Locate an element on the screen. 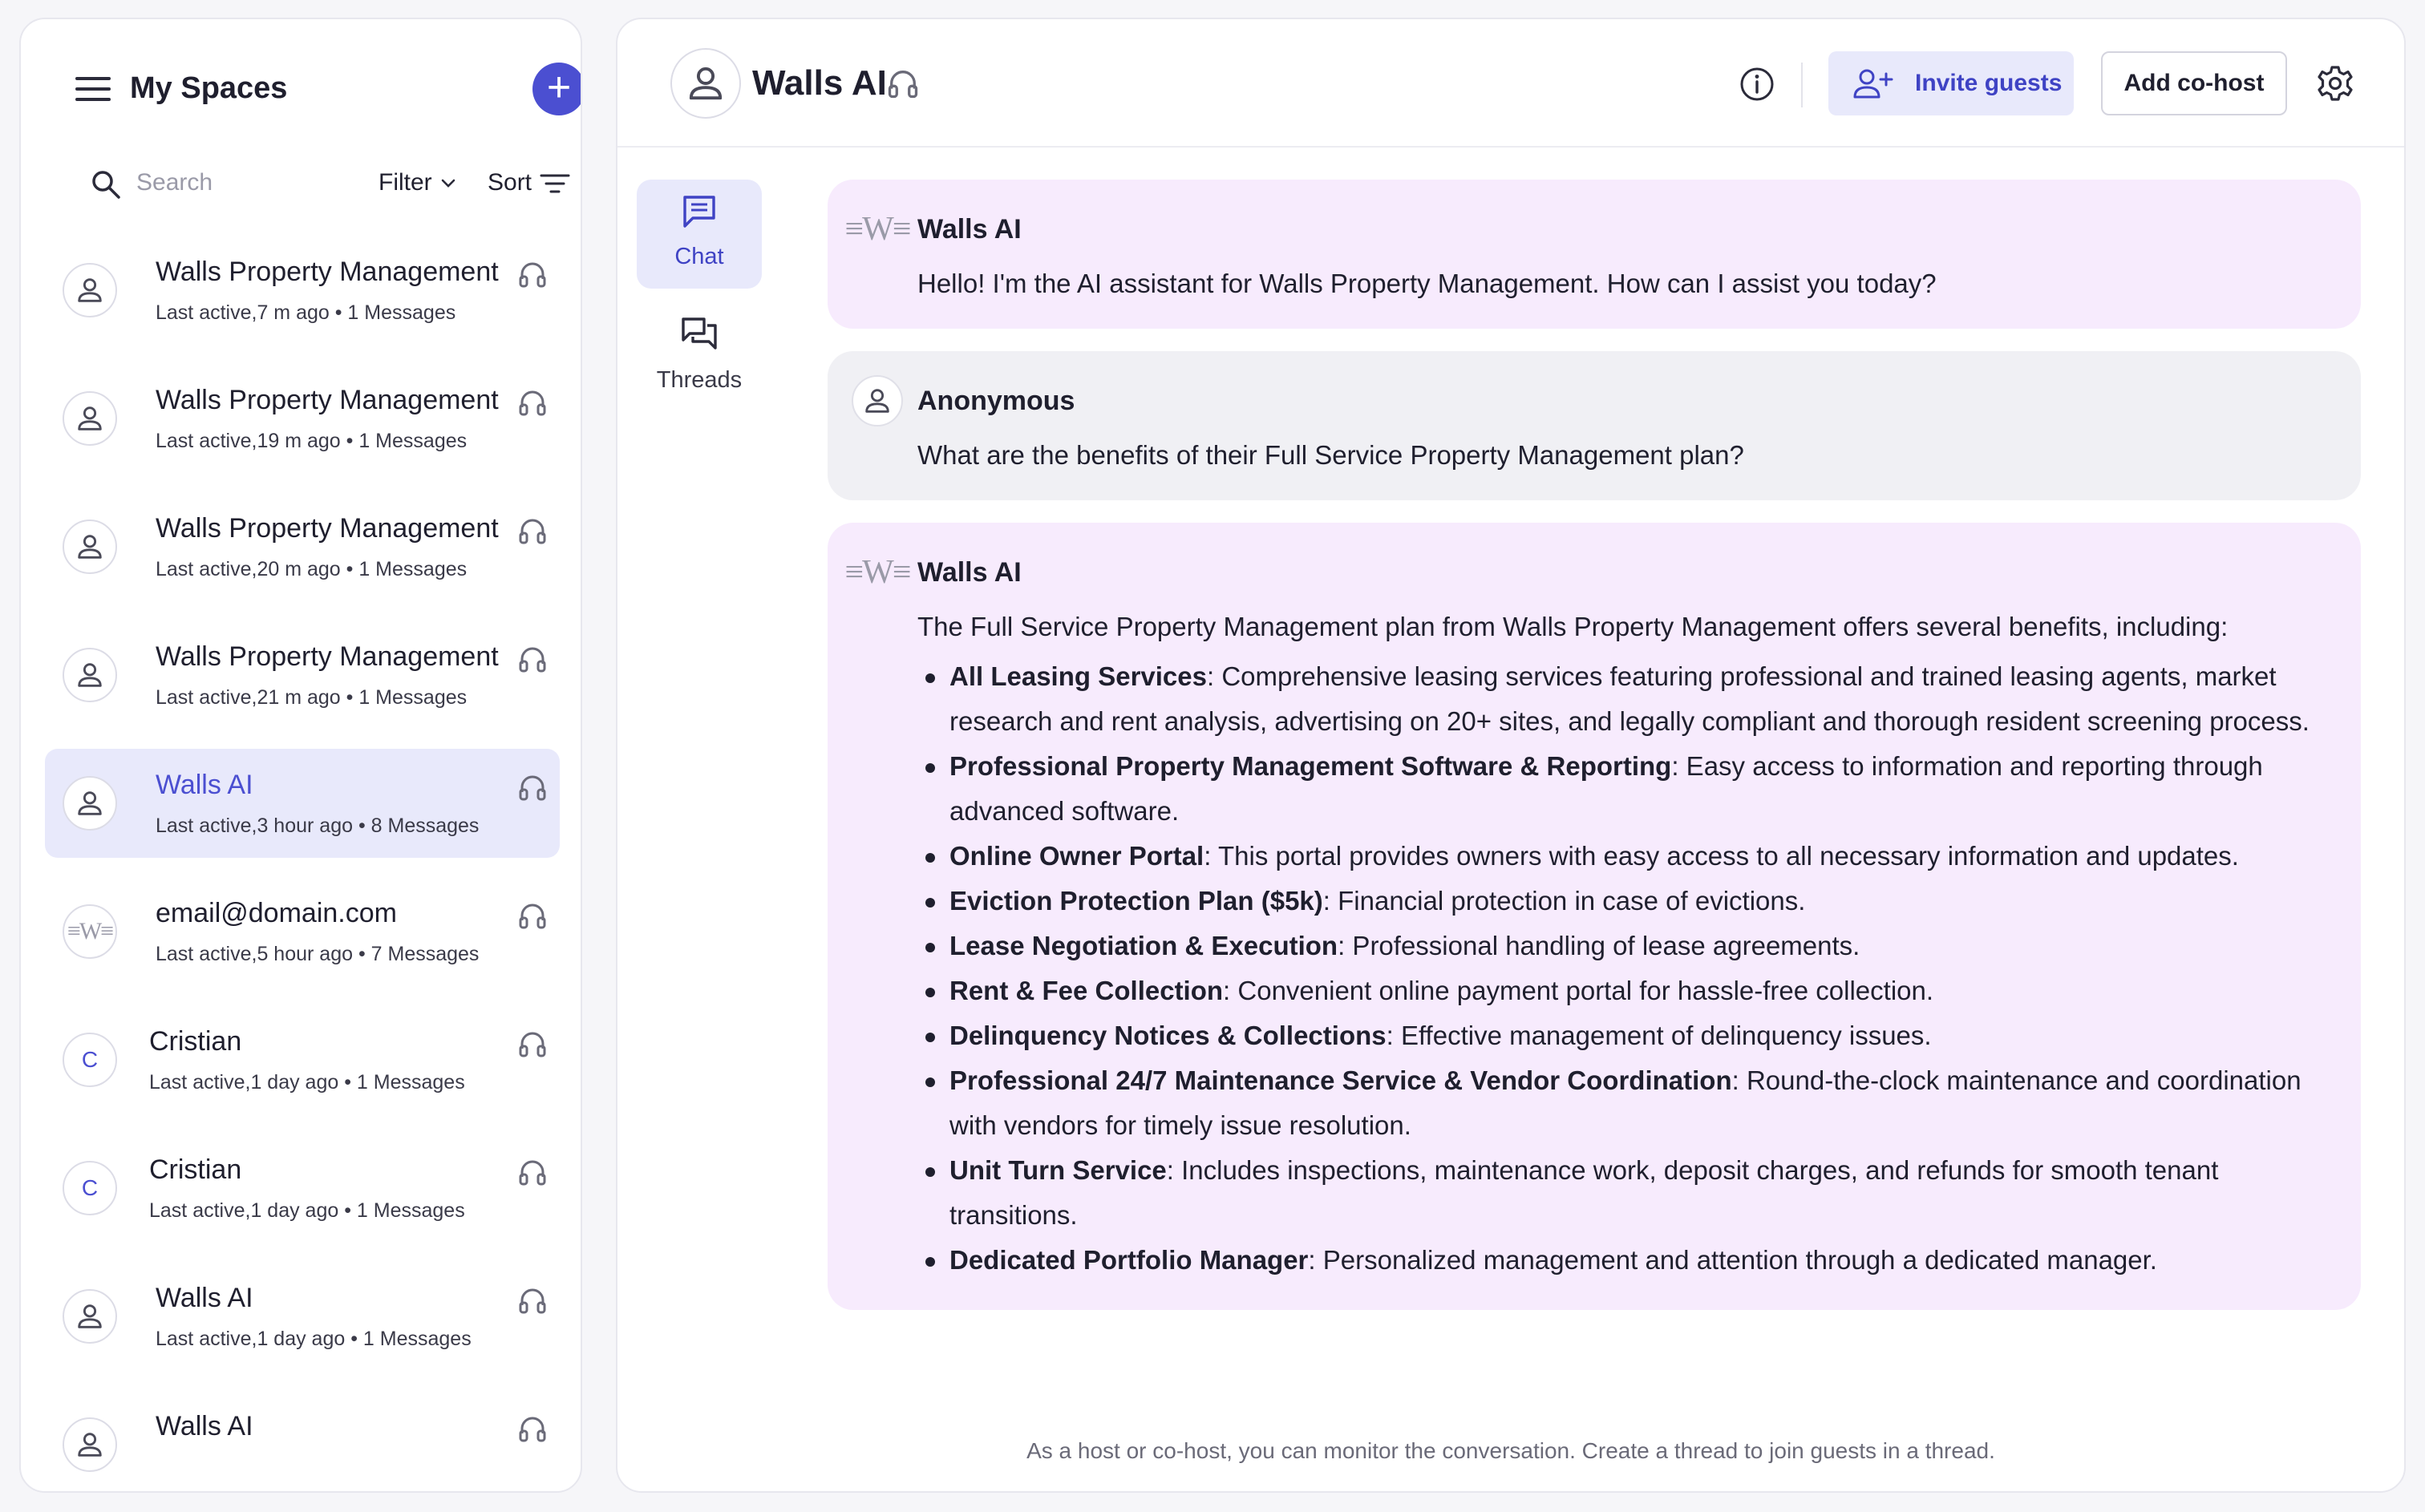 This screenshot has height=1512, width=2425. add-space-button: + is located at coordinates (556, 89).